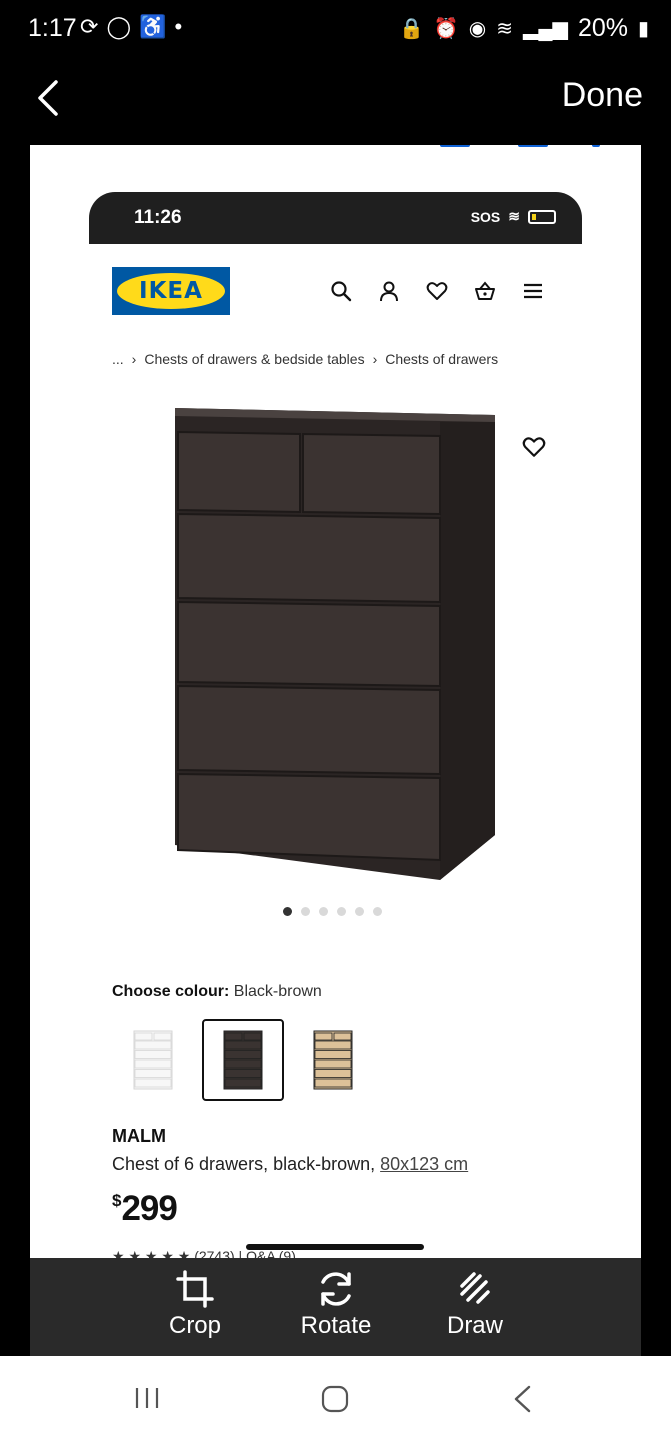  I want to click on crop-button: Crop, so click(195, 1304).